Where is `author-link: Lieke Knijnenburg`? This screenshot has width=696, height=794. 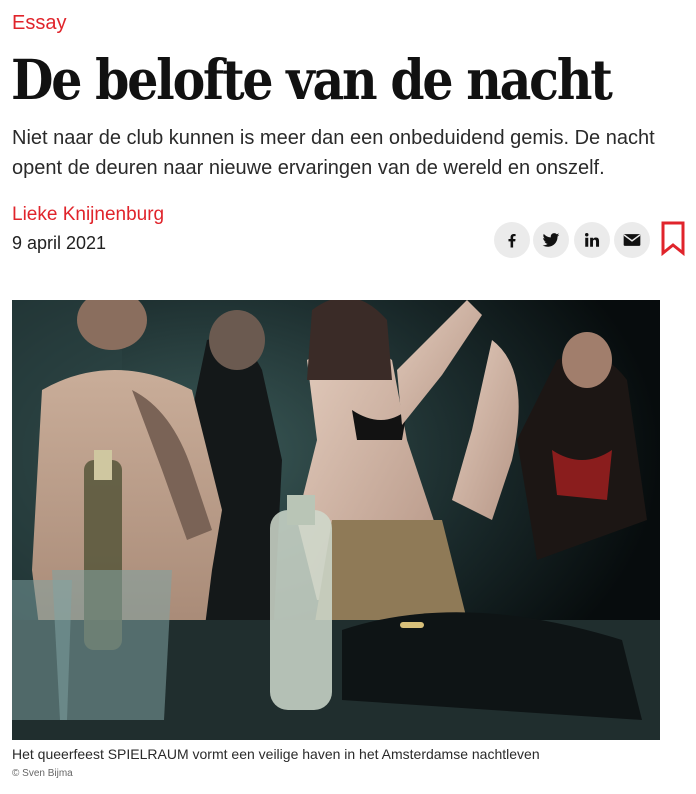
author-link: Lieke Knijnenburg is located at coordinates (88, 215).